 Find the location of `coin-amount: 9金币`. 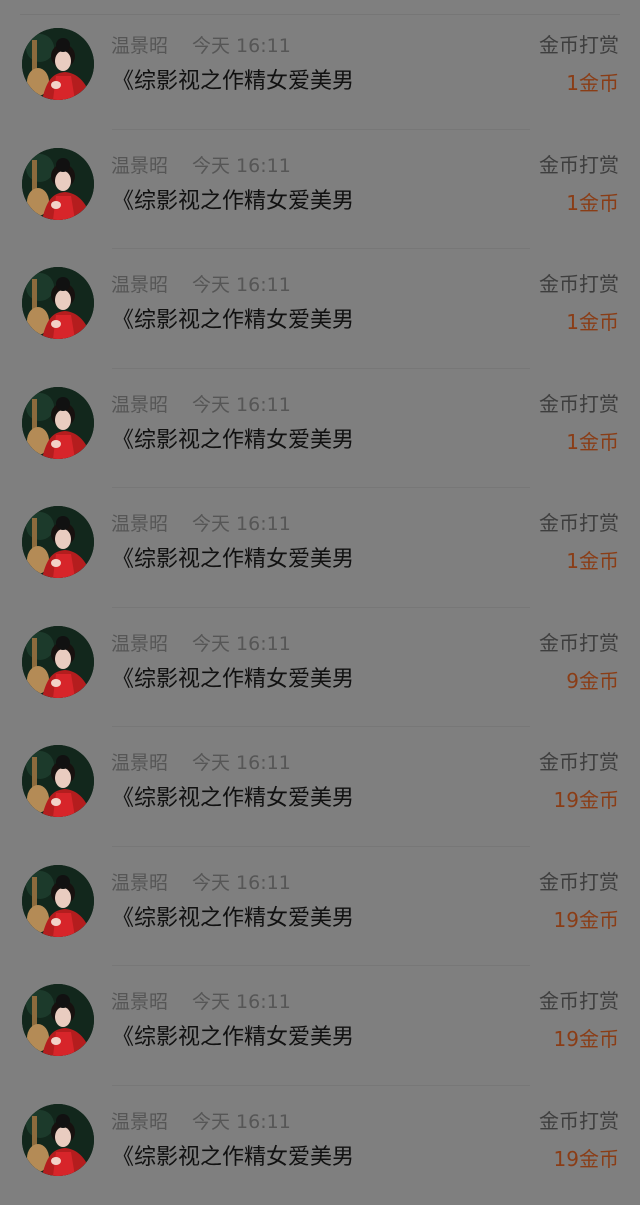

coin-amount: 9金币 is located at coordinates (592, 680).